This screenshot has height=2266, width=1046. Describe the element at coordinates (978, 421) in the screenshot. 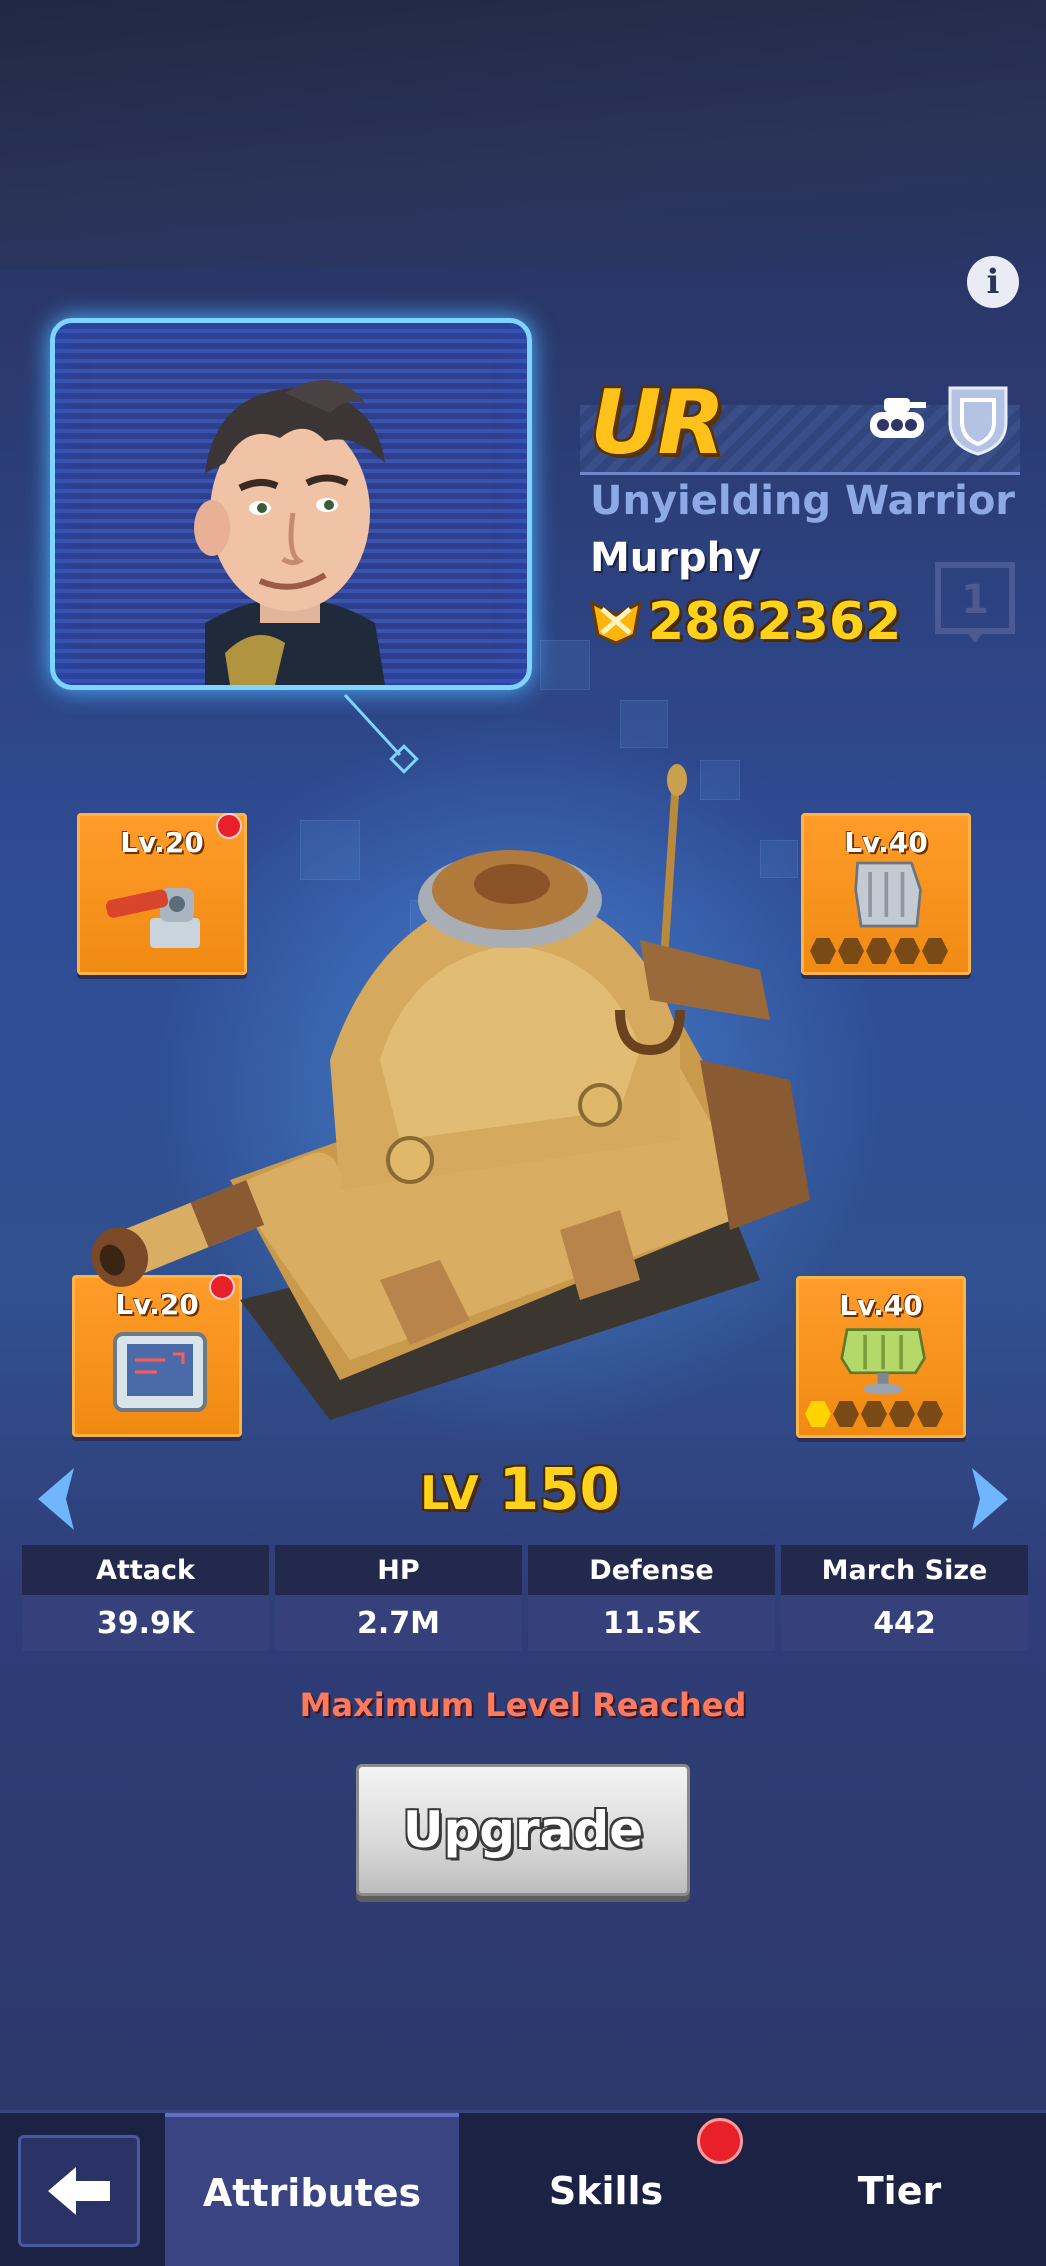

I see `shield-icon` at that location.